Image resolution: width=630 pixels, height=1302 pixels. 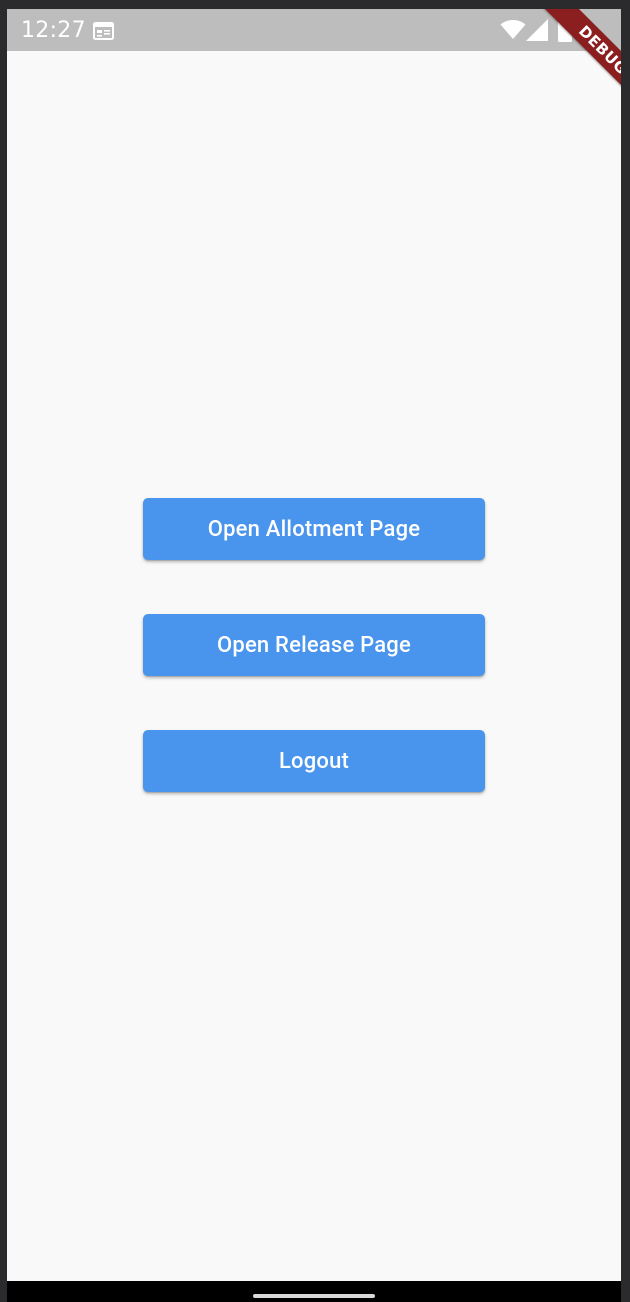 I want to click on logout-button: Logout, so click(x=314, y=761).